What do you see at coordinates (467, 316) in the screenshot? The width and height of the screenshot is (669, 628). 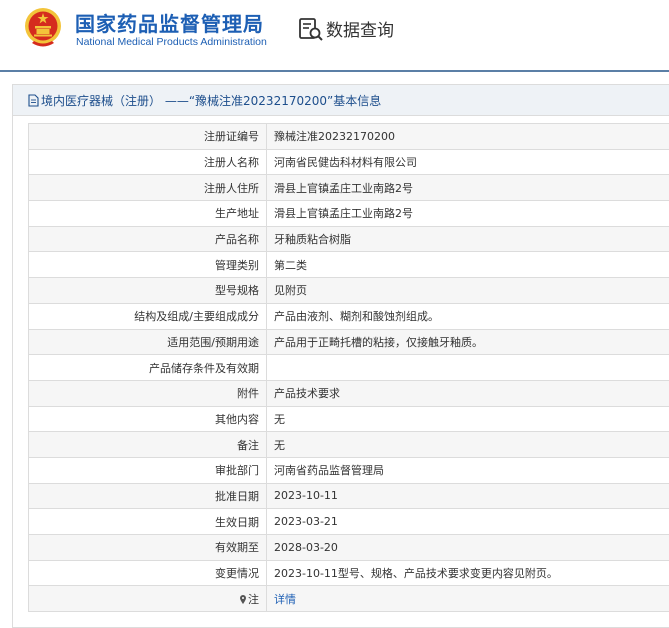 I see `row-value: 产品由液剂、糊剂和酸蚀剂组成。` at bounding box center [467, 316].